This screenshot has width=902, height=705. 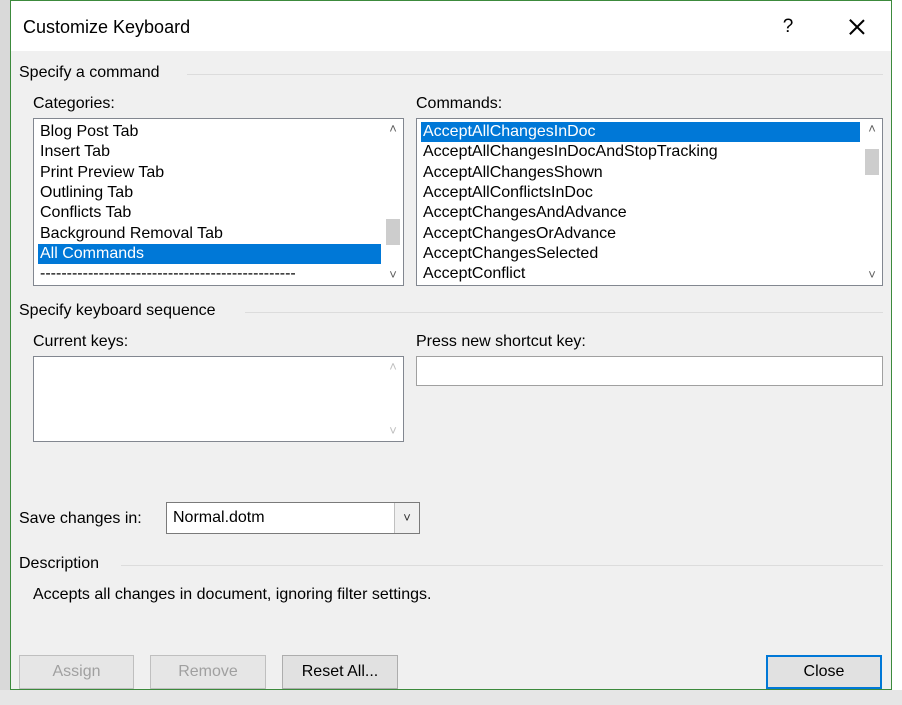 I want to click on save-changes-value: Normal.dotm, so click(x=219, y=517).